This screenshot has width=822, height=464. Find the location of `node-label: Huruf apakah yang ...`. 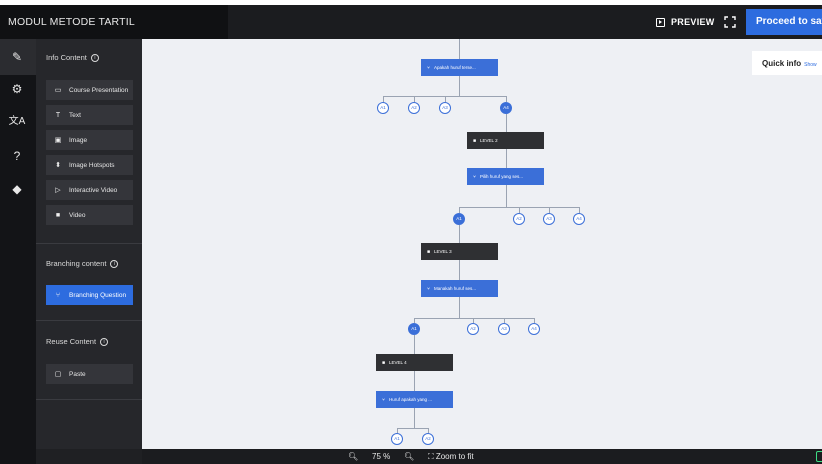

node-label: Huruf apakah yang ... is located at coordinates (411, 399).